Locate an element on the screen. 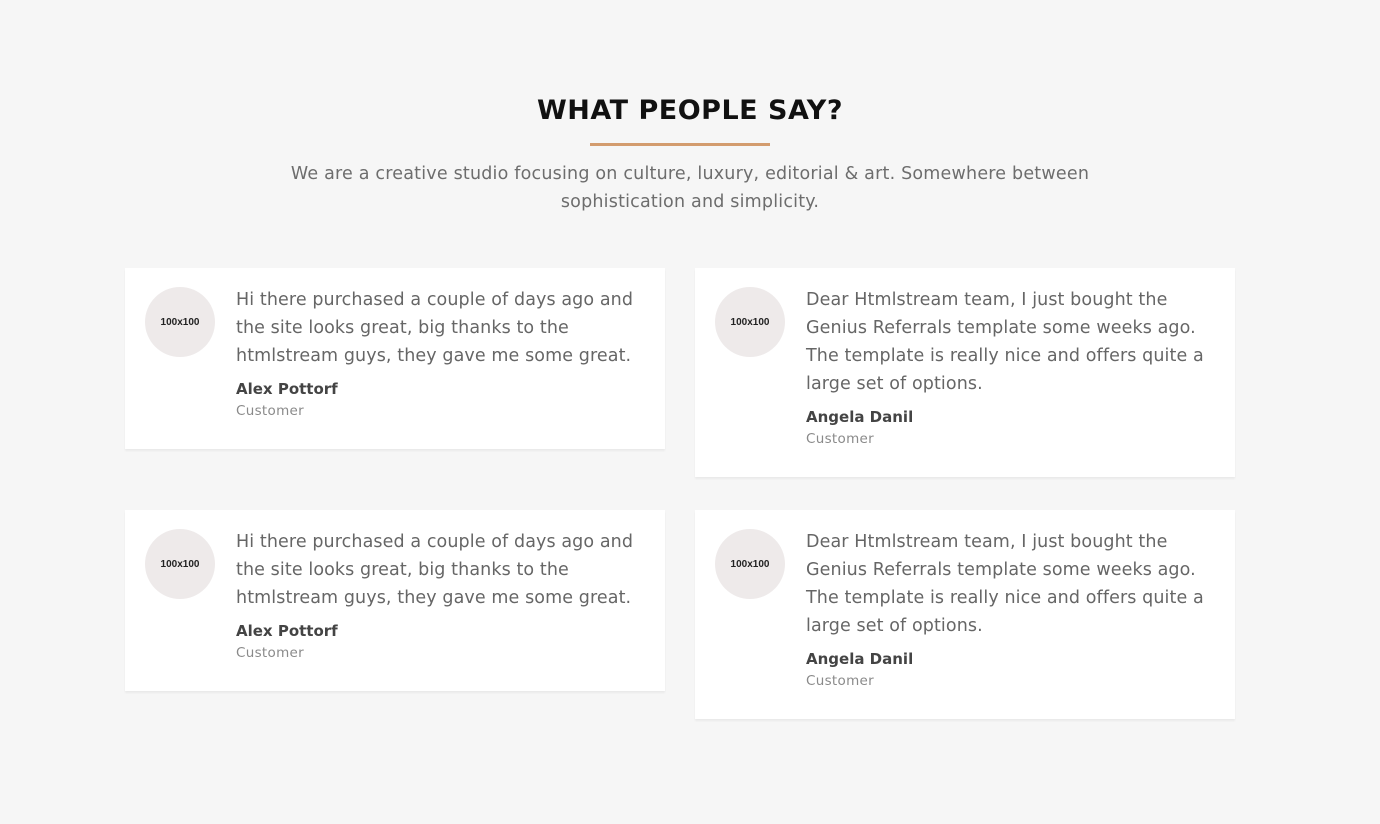 This screenshot has width=1380, height=824. title-underline is located at coordinates (680, 144).